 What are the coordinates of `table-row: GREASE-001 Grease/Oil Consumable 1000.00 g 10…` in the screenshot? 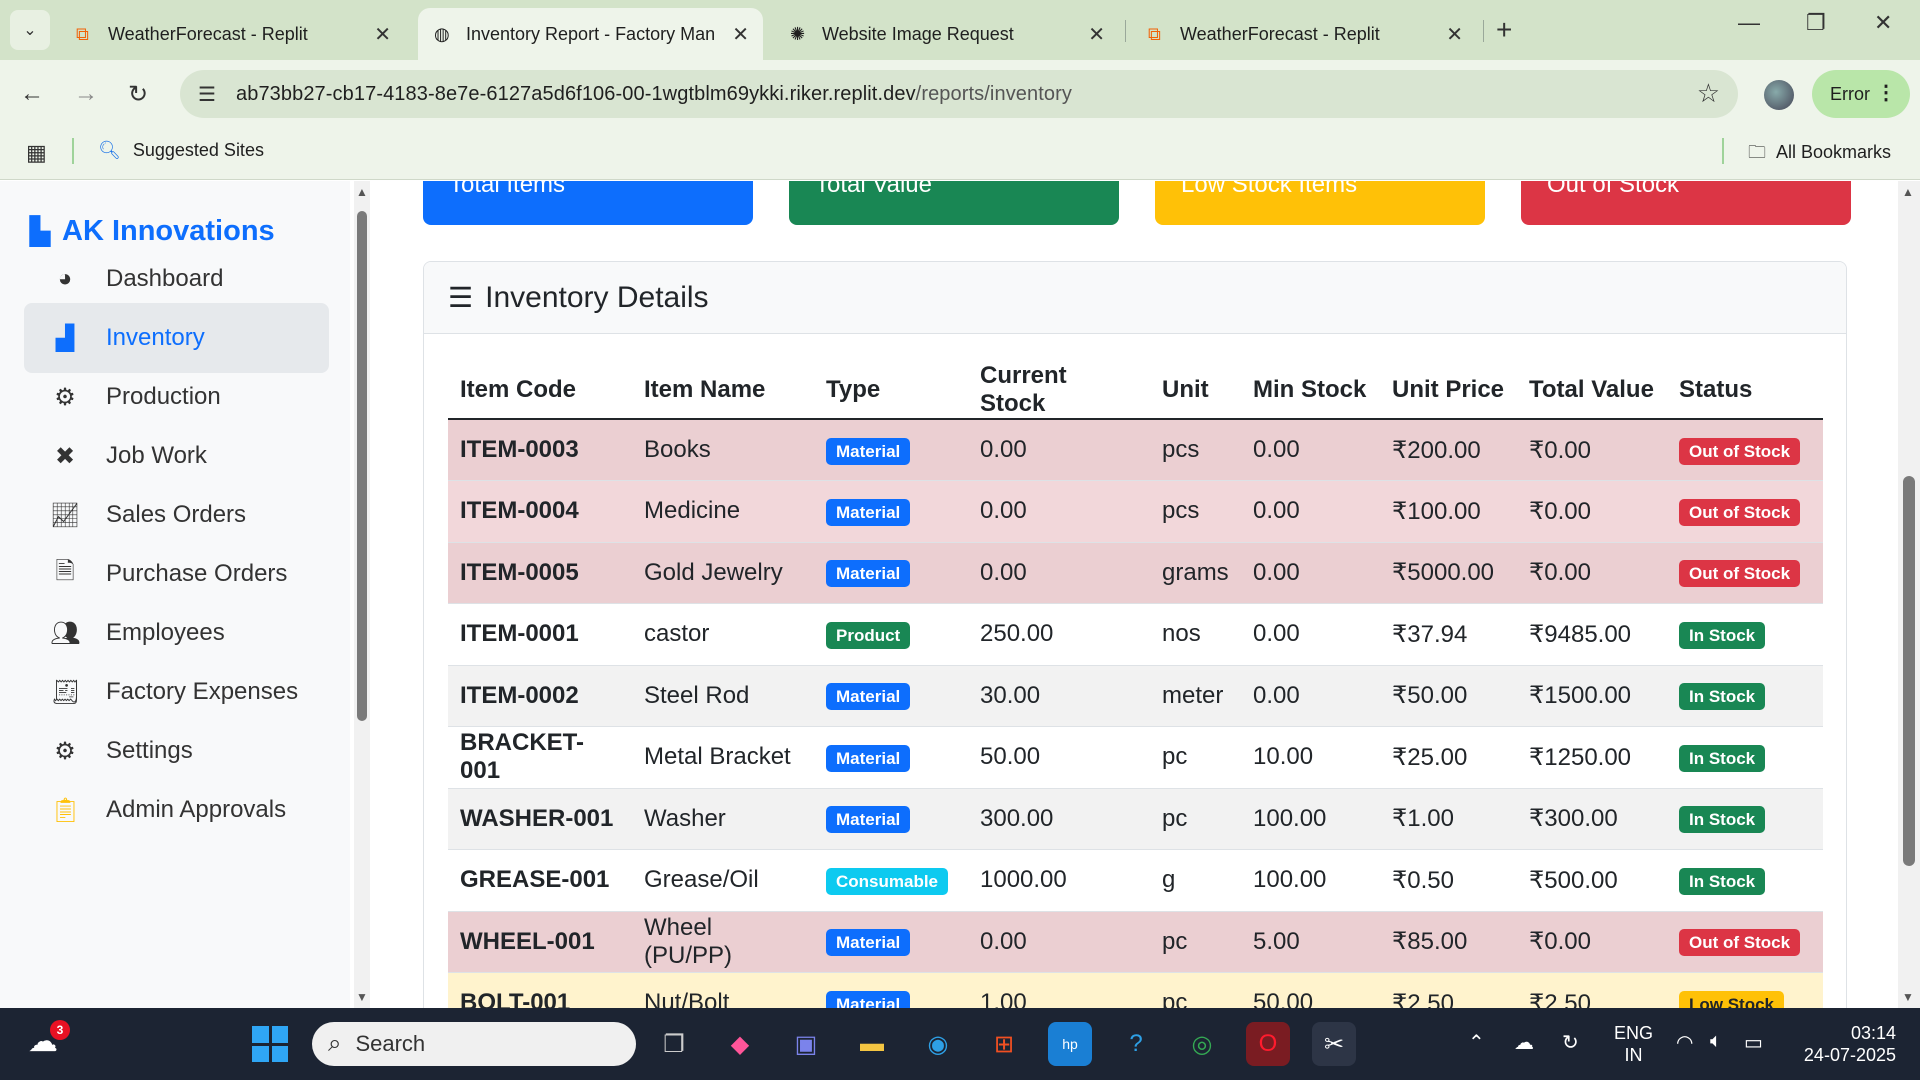 It's located at (1135, 880).